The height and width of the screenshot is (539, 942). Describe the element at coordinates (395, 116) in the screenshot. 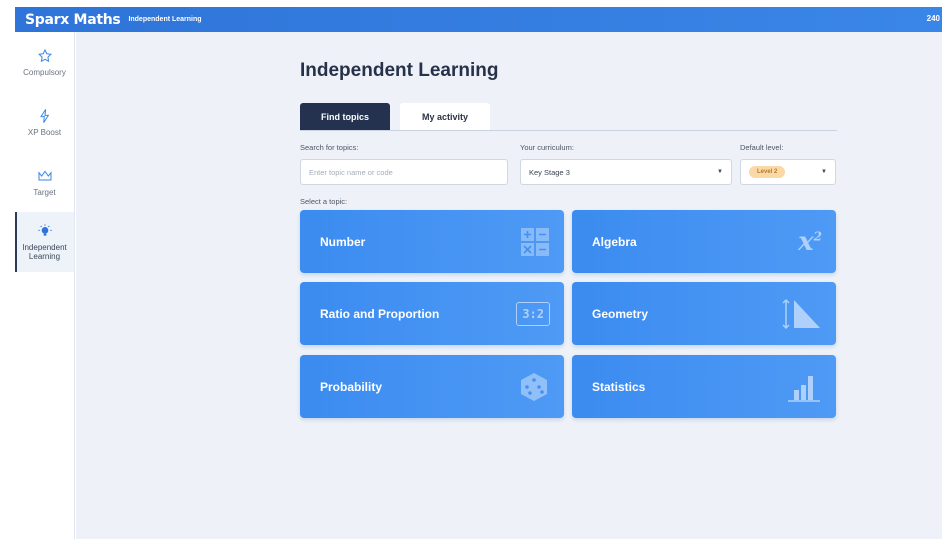

I see `tab-bar: Find topics My activity` at that location.